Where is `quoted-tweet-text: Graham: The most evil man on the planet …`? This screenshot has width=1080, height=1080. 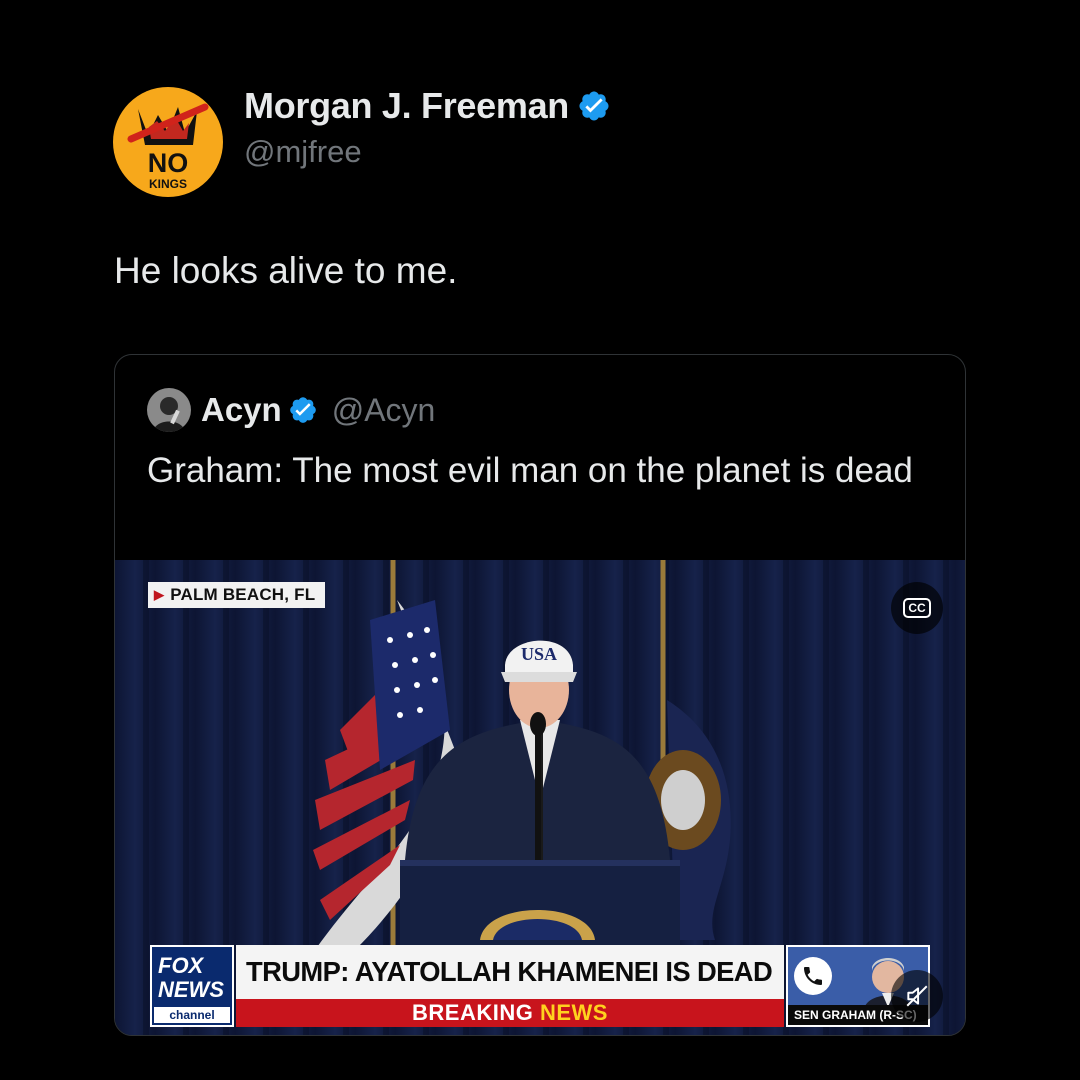 quoted-tweet-text: Graham: The most evil man on the planet … is located at coordinates (530, 470).